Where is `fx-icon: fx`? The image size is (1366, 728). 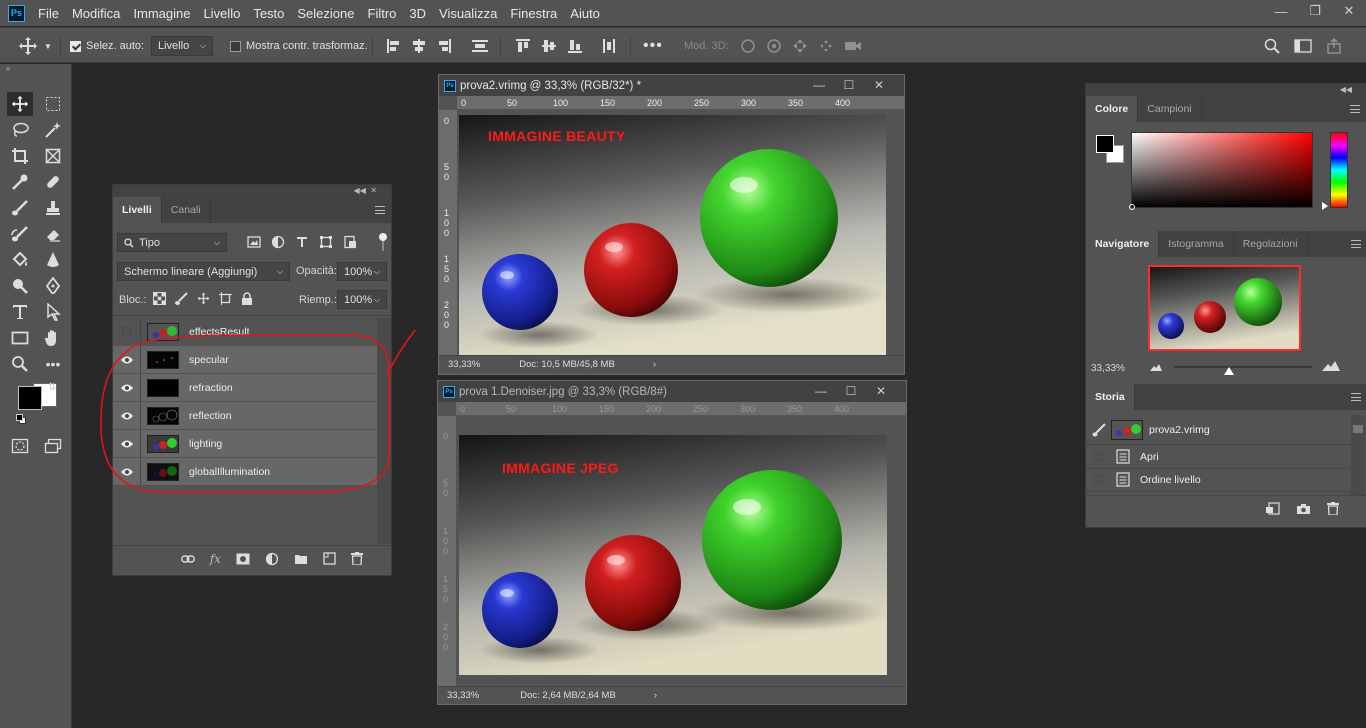
fx-icon: fx is located at coordinates (215, 559).